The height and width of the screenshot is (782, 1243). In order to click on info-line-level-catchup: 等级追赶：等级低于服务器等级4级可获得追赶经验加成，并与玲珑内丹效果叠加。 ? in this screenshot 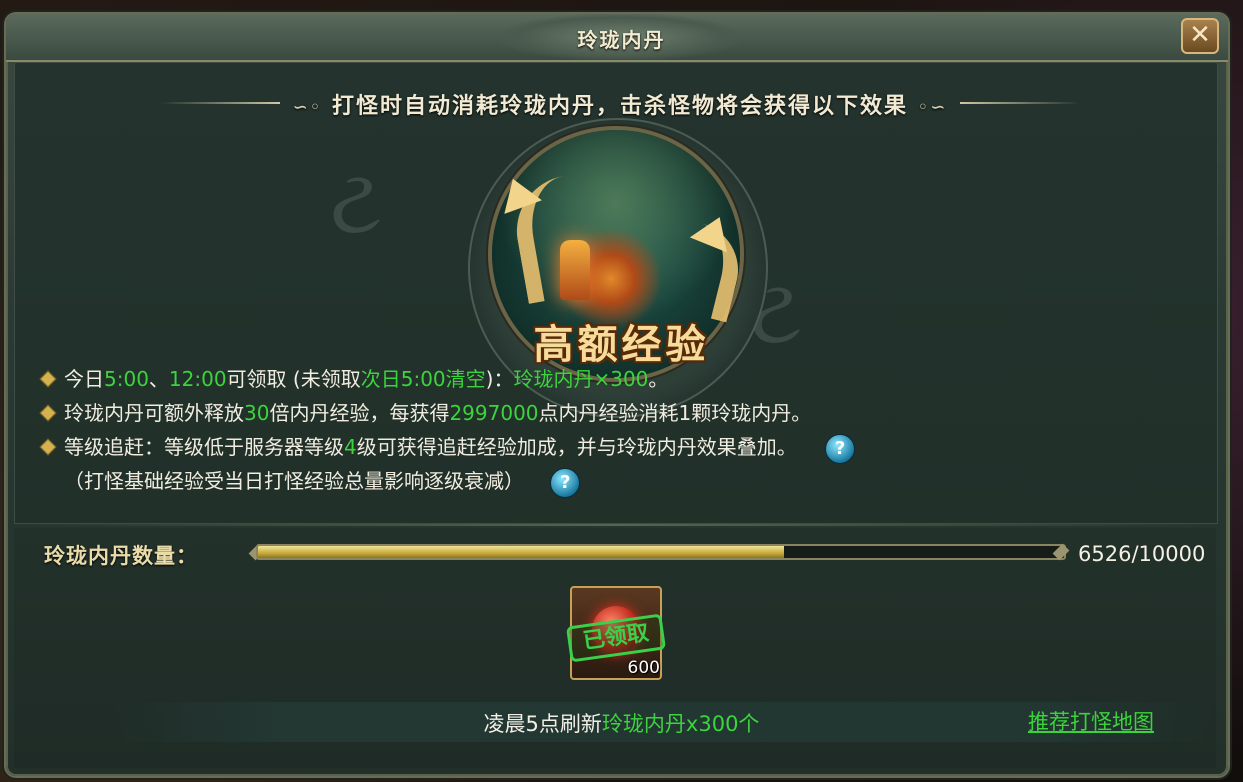, I will do `click(539, 447)`.